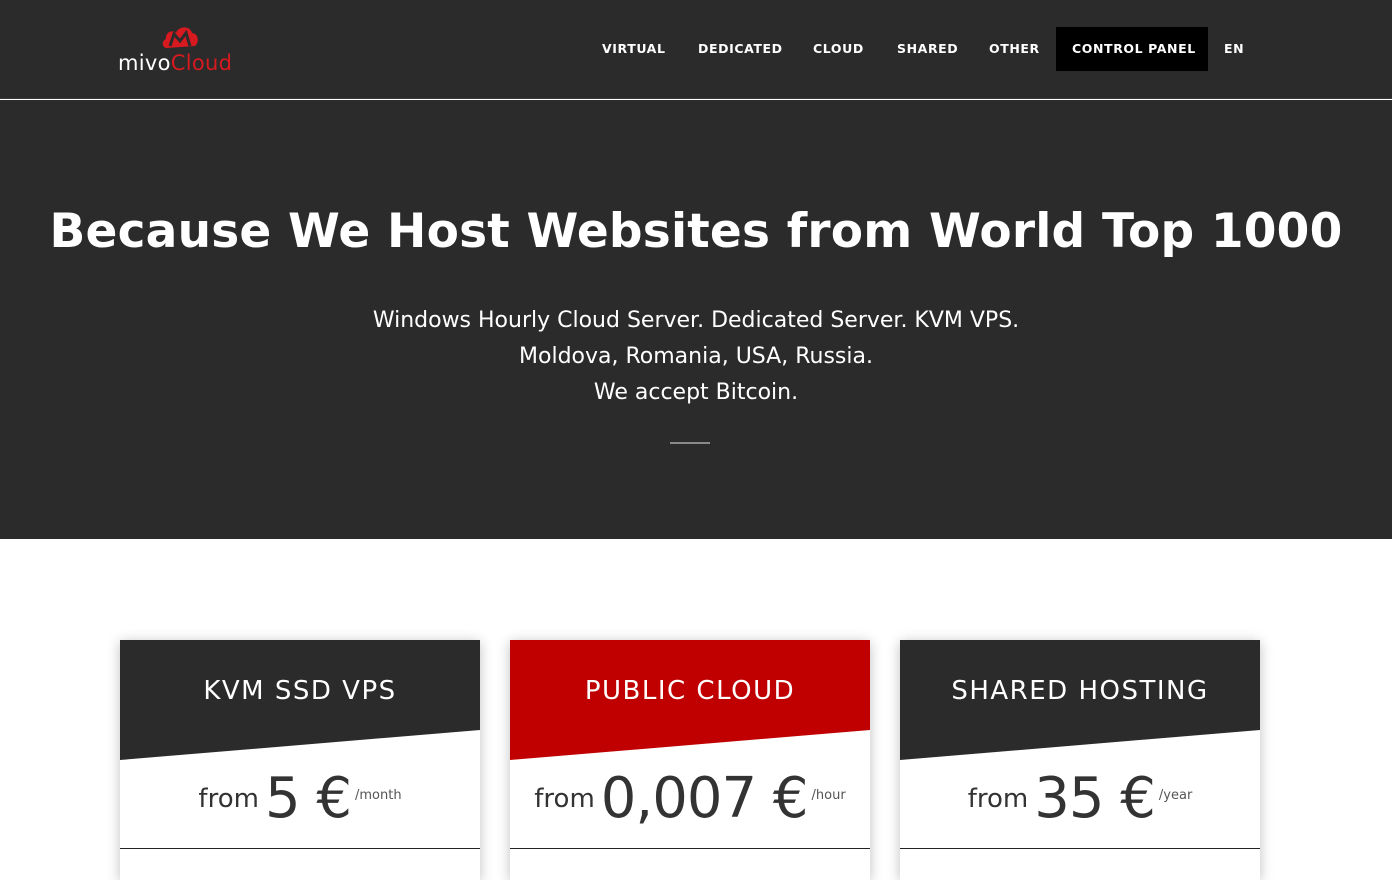 Image resolution: width=1392 pixels, height=880 pixels. Describe the element at coordinates (1132, 49) in the screenshot. I see `control-panel-button: CONTROL PANEL` at that location.